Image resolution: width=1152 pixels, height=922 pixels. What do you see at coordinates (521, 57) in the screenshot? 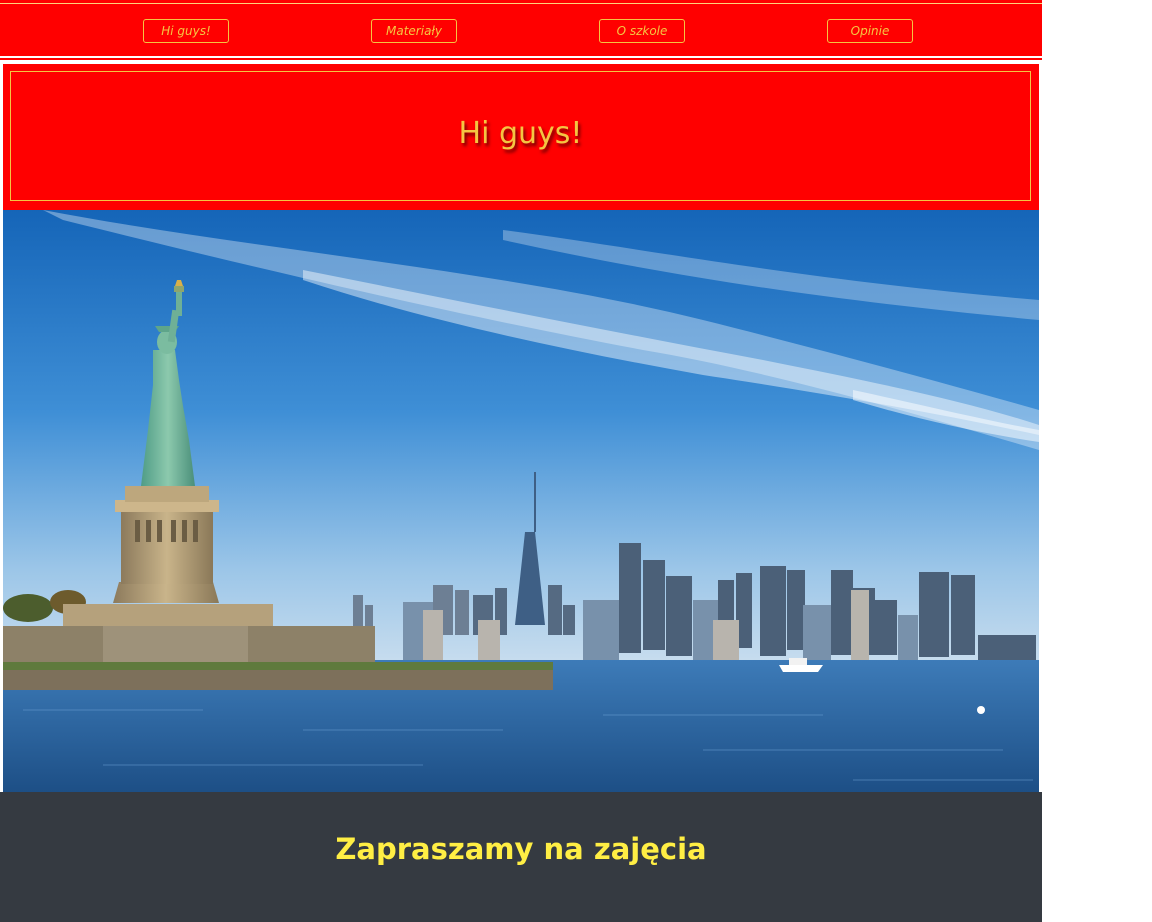
I see `nav-bottom-divider` at bounding box center [521, 57].